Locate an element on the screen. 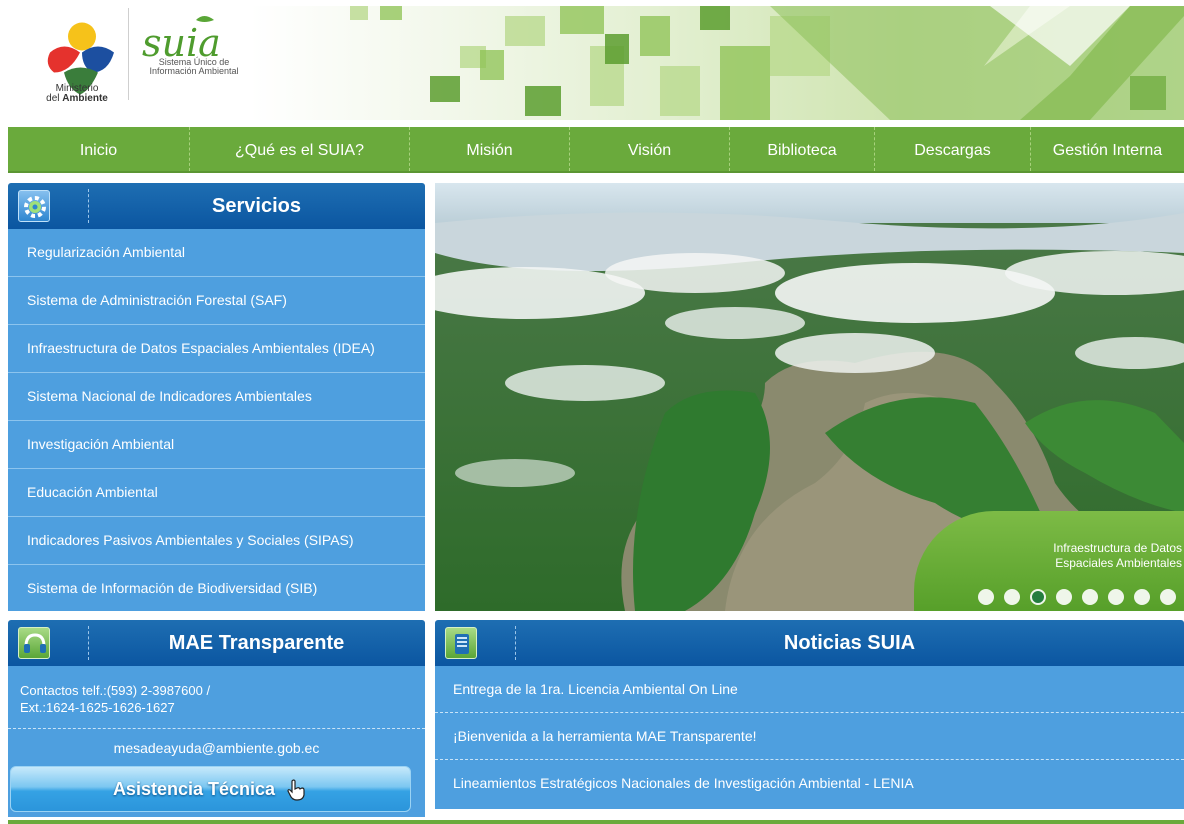 The height and width of the screenshot is (824, 1184). gear-icon is located at coordinates (35, 207).